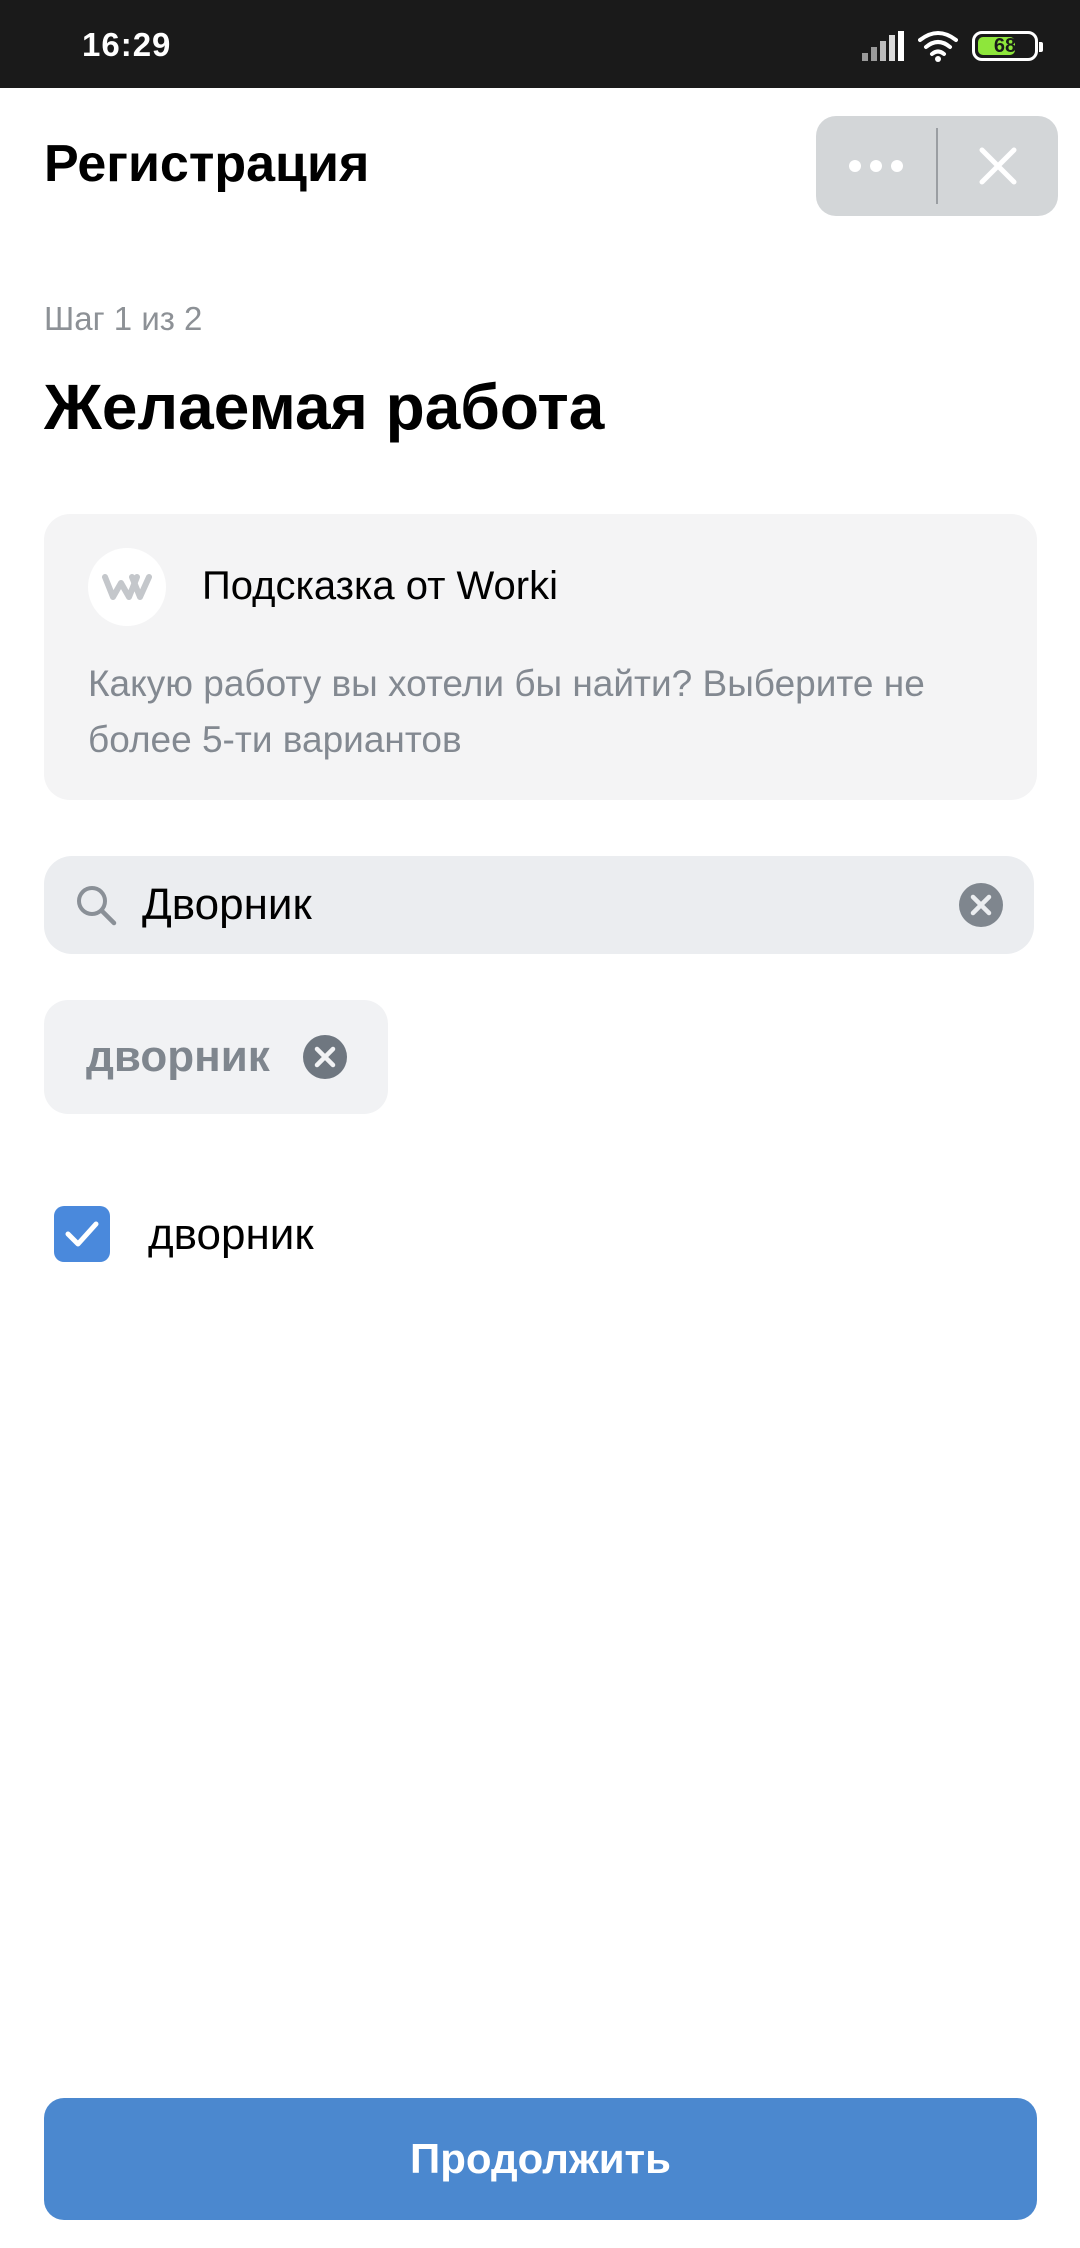  I want to click on search-icon, so click(97, 906).